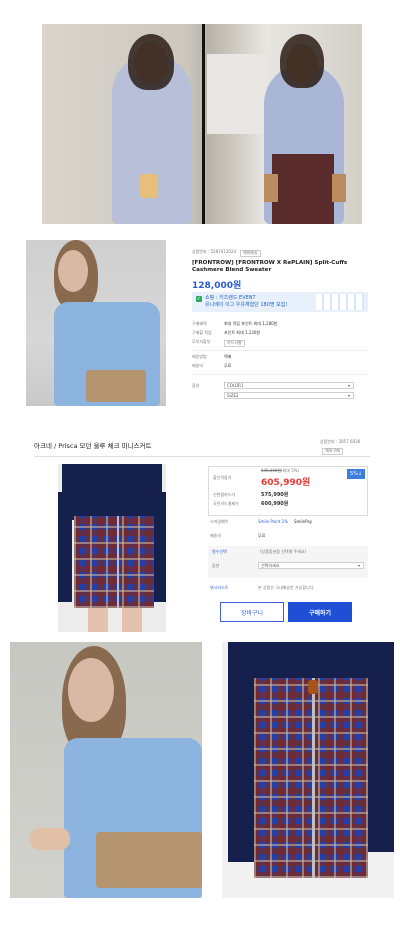 Image resolution: width=400 pixels, height=933 pixels. What do you see at coordinates (262, 535) in the screenshot?
I see `shipping-value: 무료` at bounding box center [262, 535].